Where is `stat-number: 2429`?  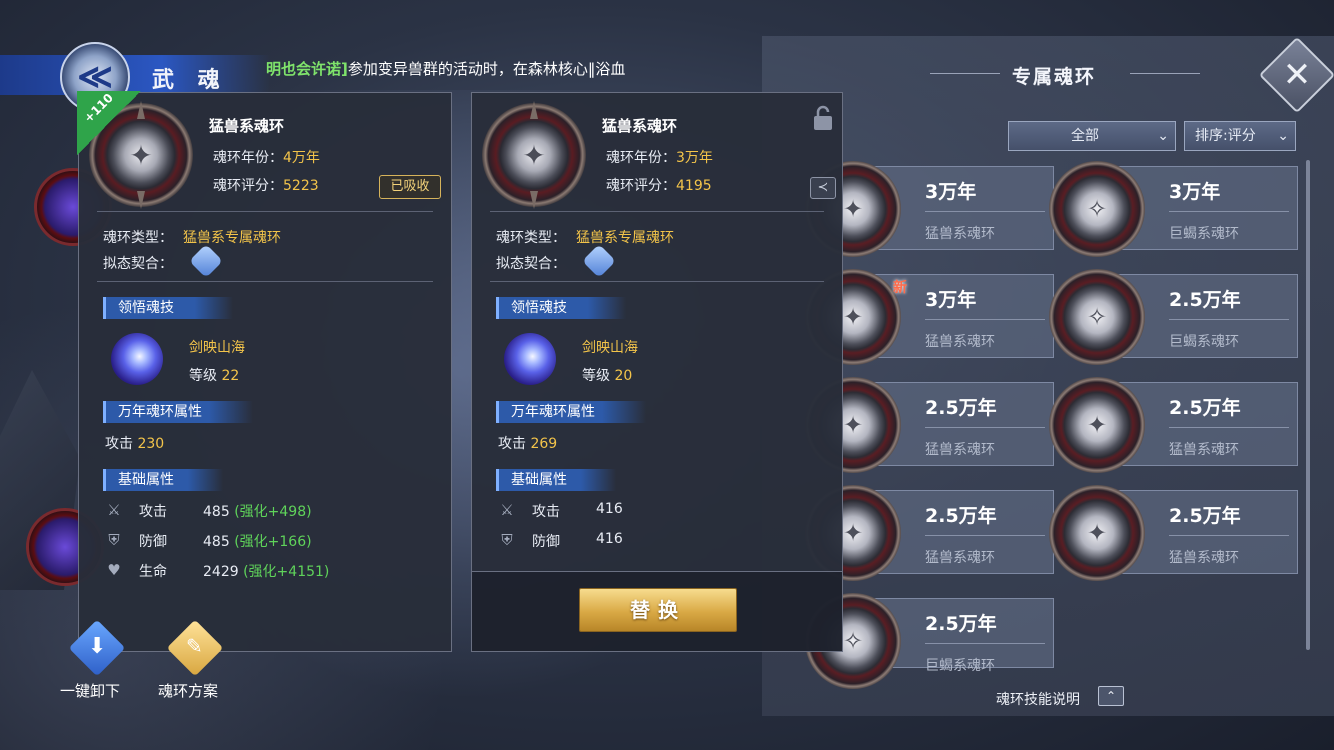
stat-number: 2429 is located at coordinates (221, 572).